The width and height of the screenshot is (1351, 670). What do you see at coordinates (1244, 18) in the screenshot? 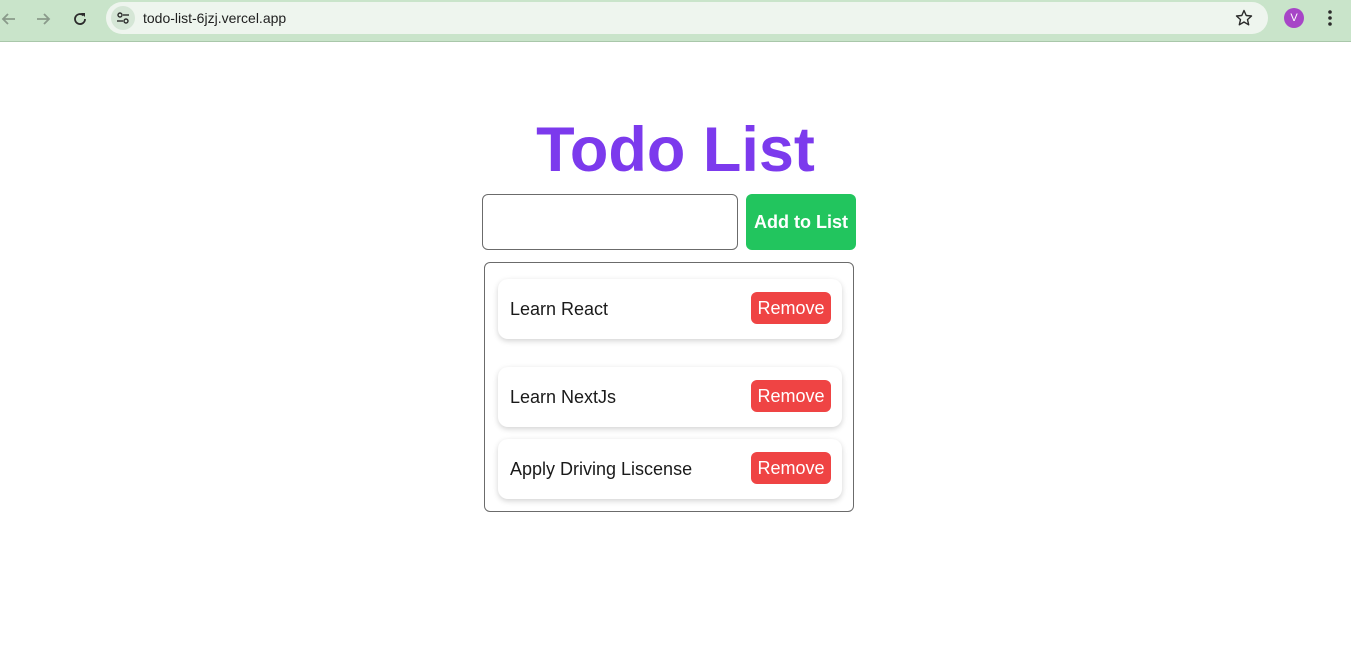
I see `star-icon` at bounding box center [1244, 18].